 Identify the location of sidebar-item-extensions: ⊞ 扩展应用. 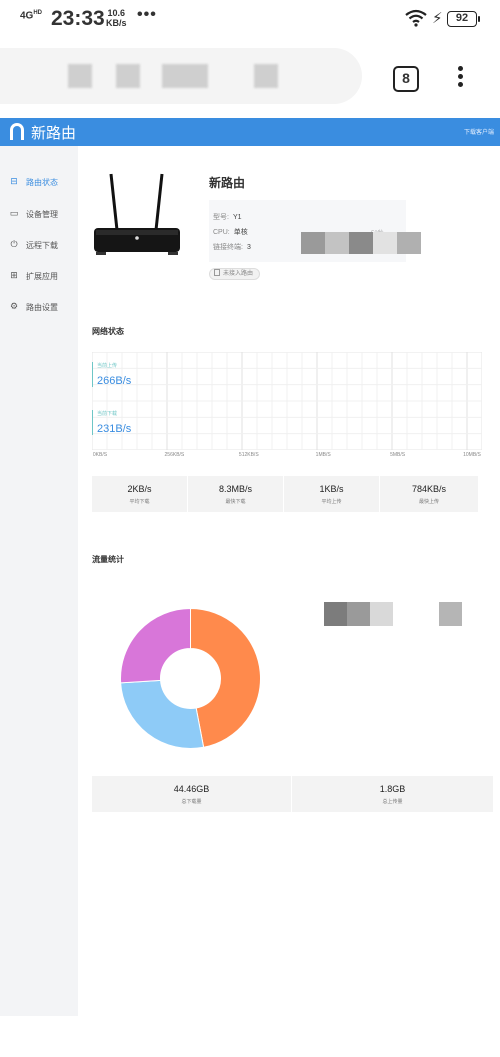
(39, 276).